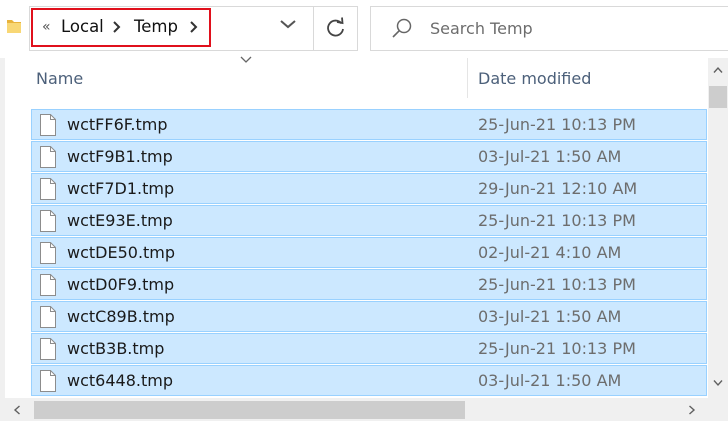  Describe the element at coordinates (121, 252) in the screenshot. I see `file-name: wctDE50.tmp` at that location.